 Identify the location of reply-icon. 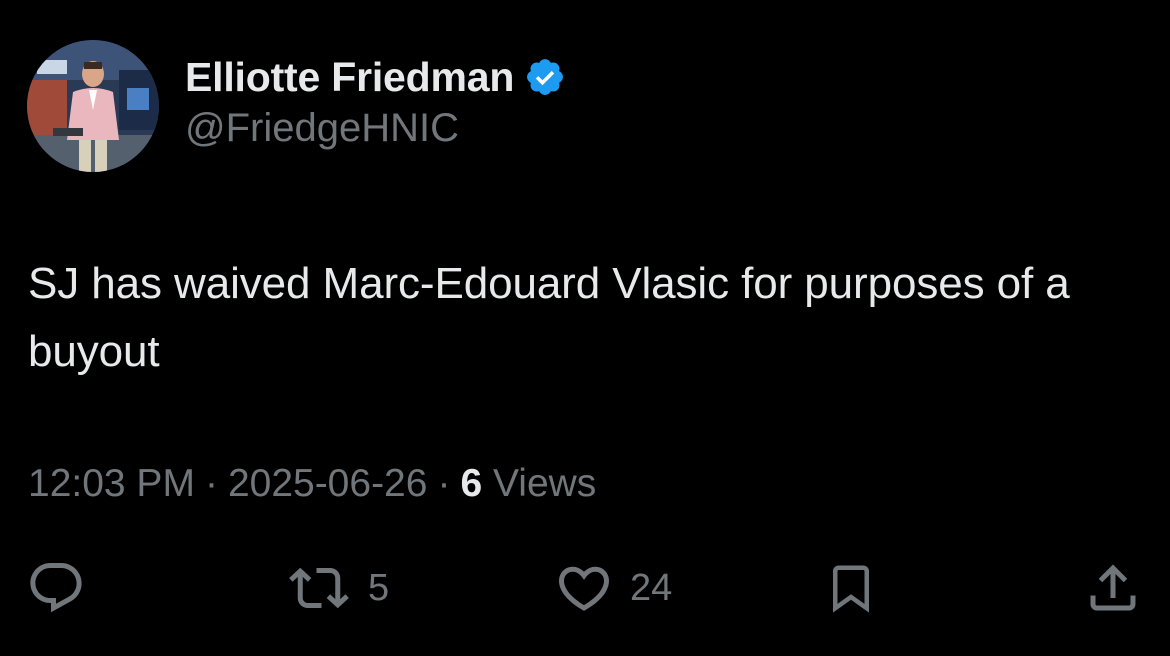
(56, 588).